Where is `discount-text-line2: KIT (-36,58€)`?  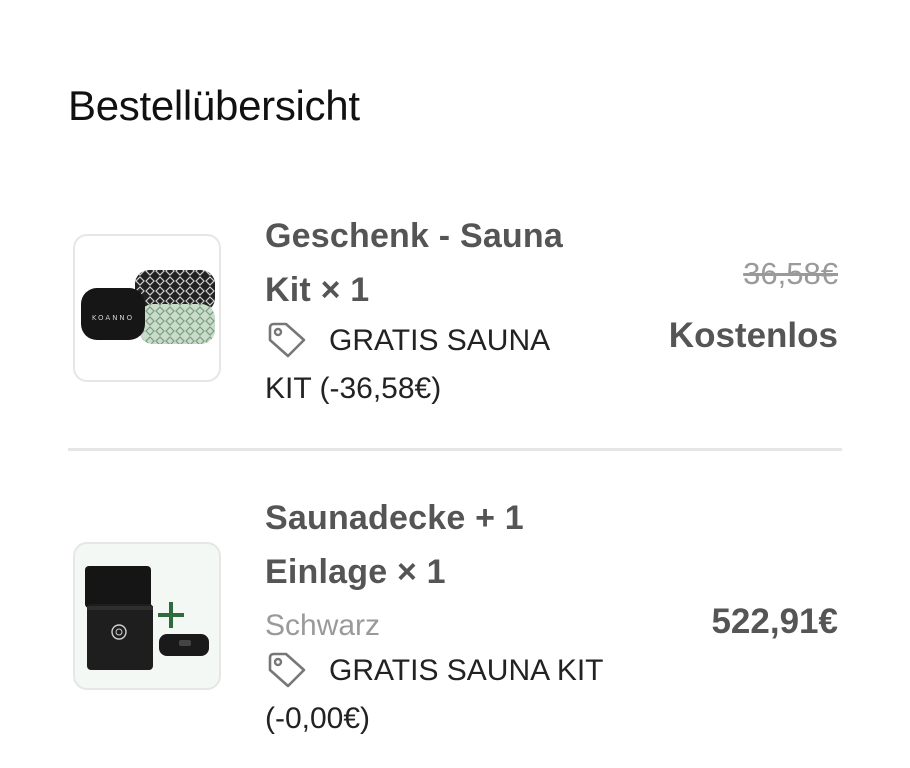 discount-text-line2: KIT (-36,58€) is located at coordinates (353, 388).